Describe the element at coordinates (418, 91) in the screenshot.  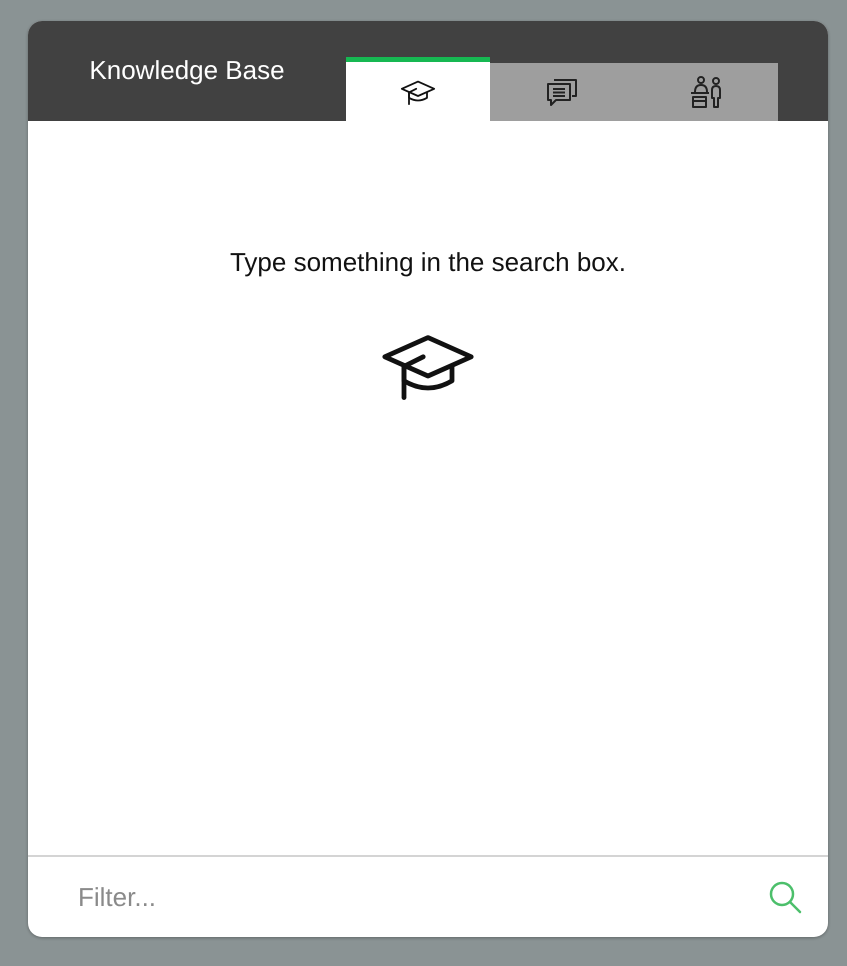
I see `mortarboard-icon` at that location.